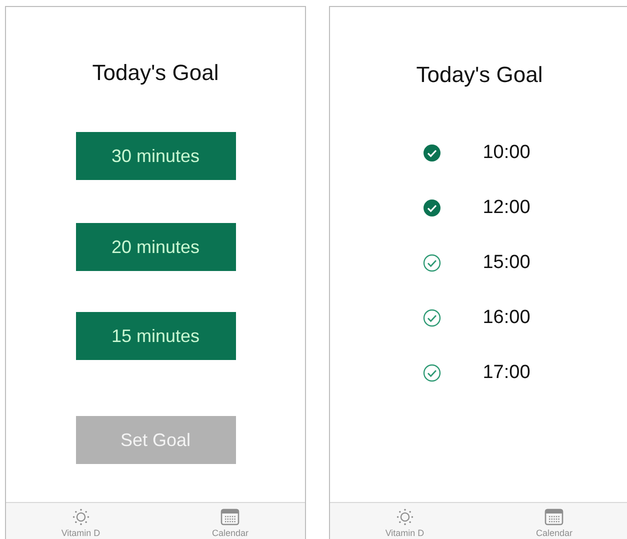  I want to click on time-label: 16:00, so click(506, 317).